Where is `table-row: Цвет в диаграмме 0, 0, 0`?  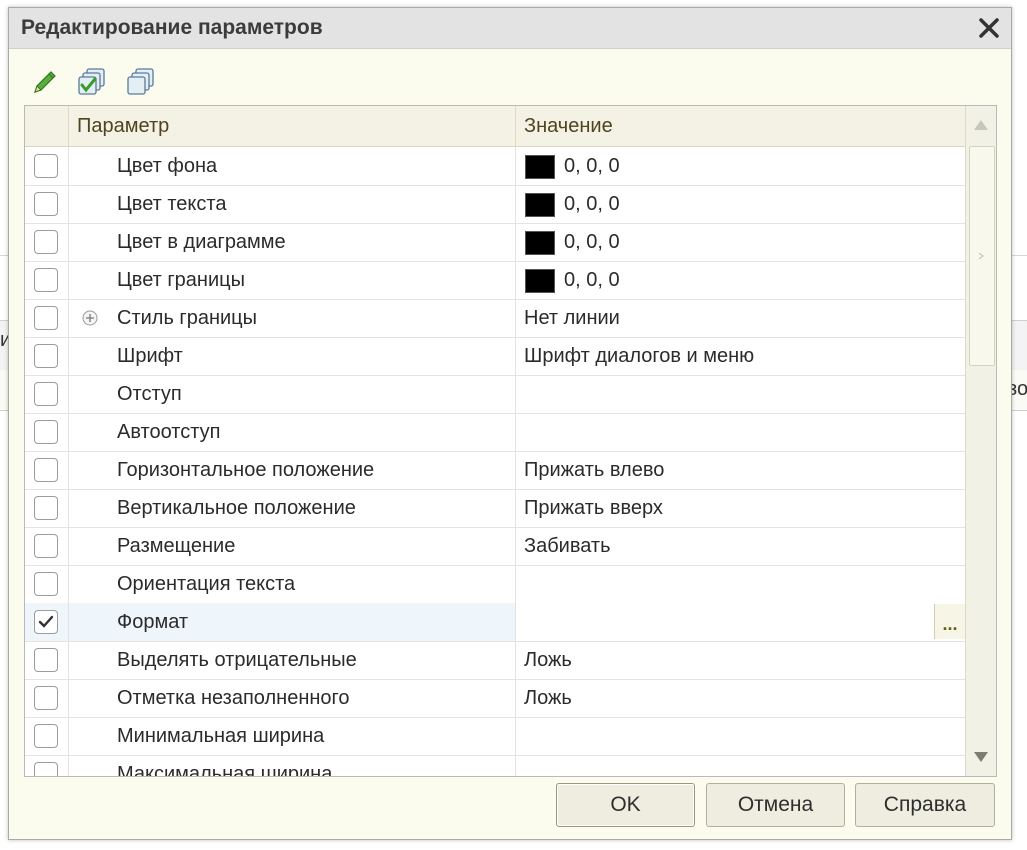
table-row: Цвет в диаграмме 0, 0, 0 is located at coordinates (495, 242).